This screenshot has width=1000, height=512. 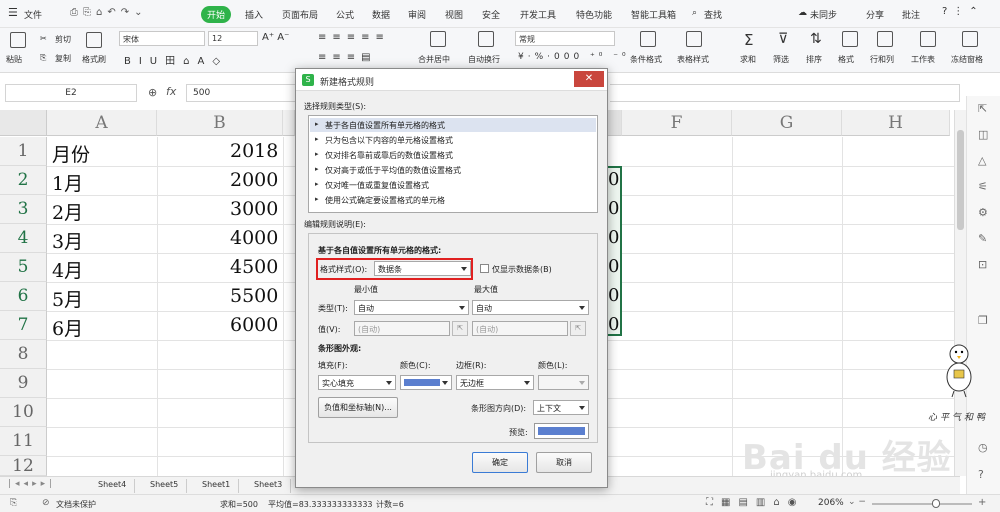 What do you see at coordinates (354, 37) in the screenshot?
I see `align-icons: ≡≡≡≡≡` at bounding box center [354, 37].